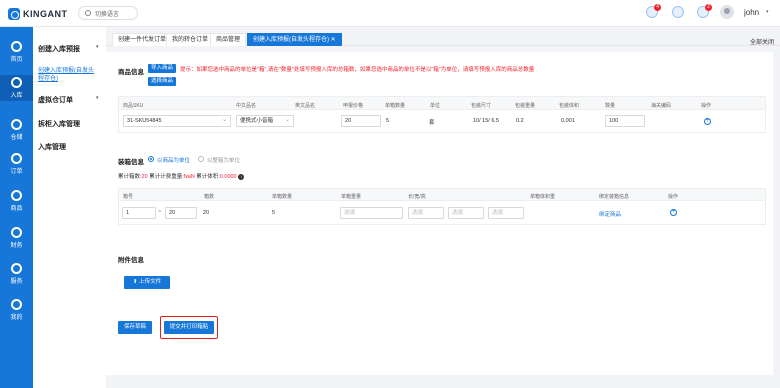  Describe the element at coordinates (16, 304) in the screenshot. I see `user-icon` at that location.